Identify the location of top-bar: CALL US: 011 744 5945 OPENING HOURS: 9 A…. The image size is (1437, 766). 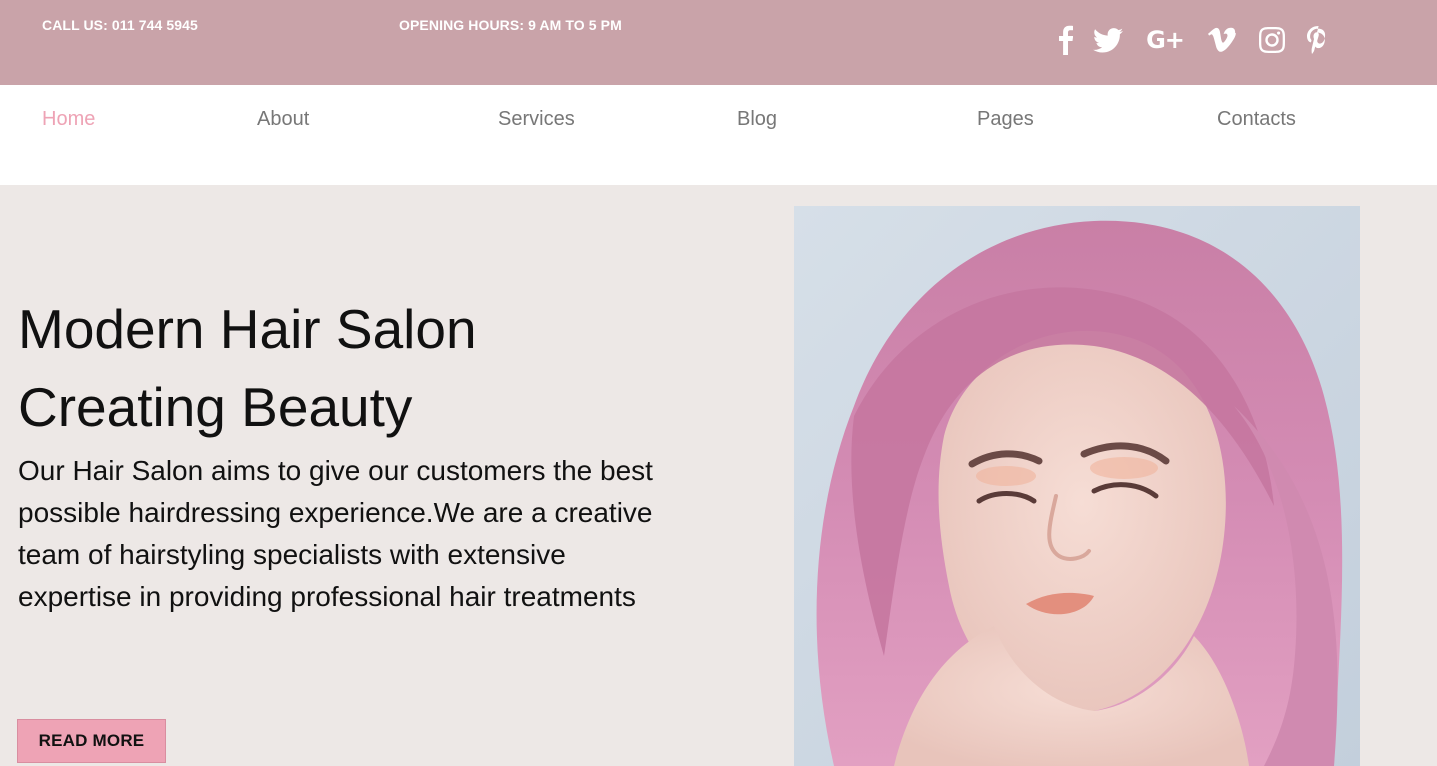
(718, 42).